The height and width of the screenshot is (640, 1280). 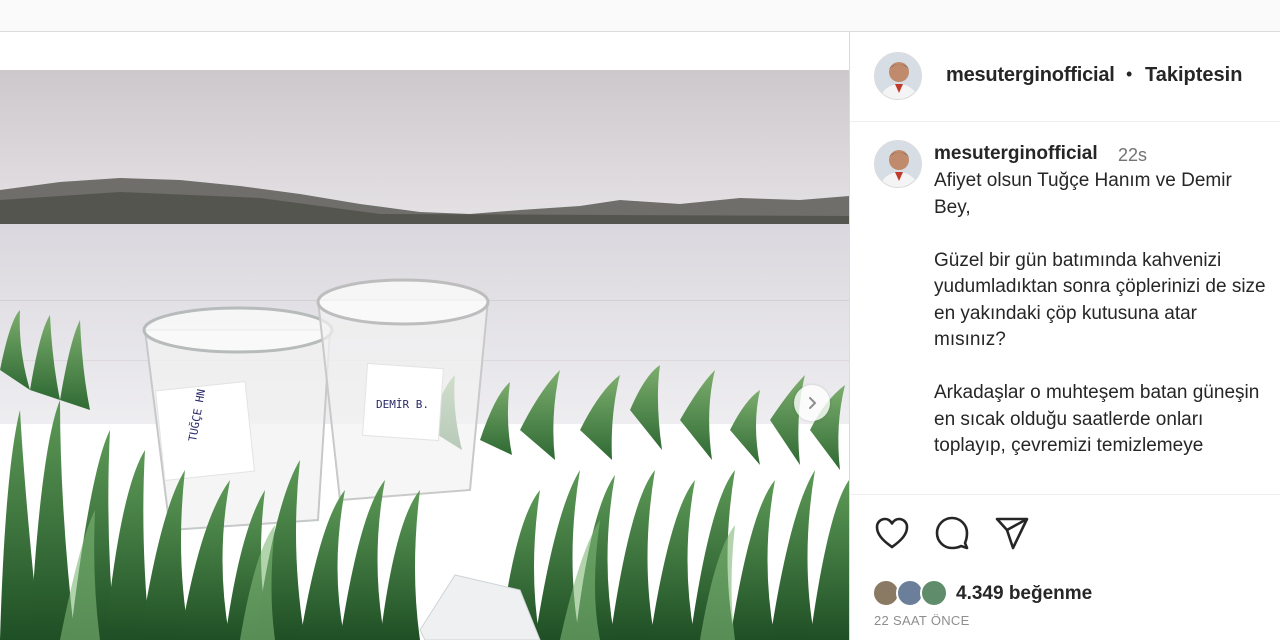 I want to click on like-count: 4.349 beğenme, so click(x=1024, y=594).